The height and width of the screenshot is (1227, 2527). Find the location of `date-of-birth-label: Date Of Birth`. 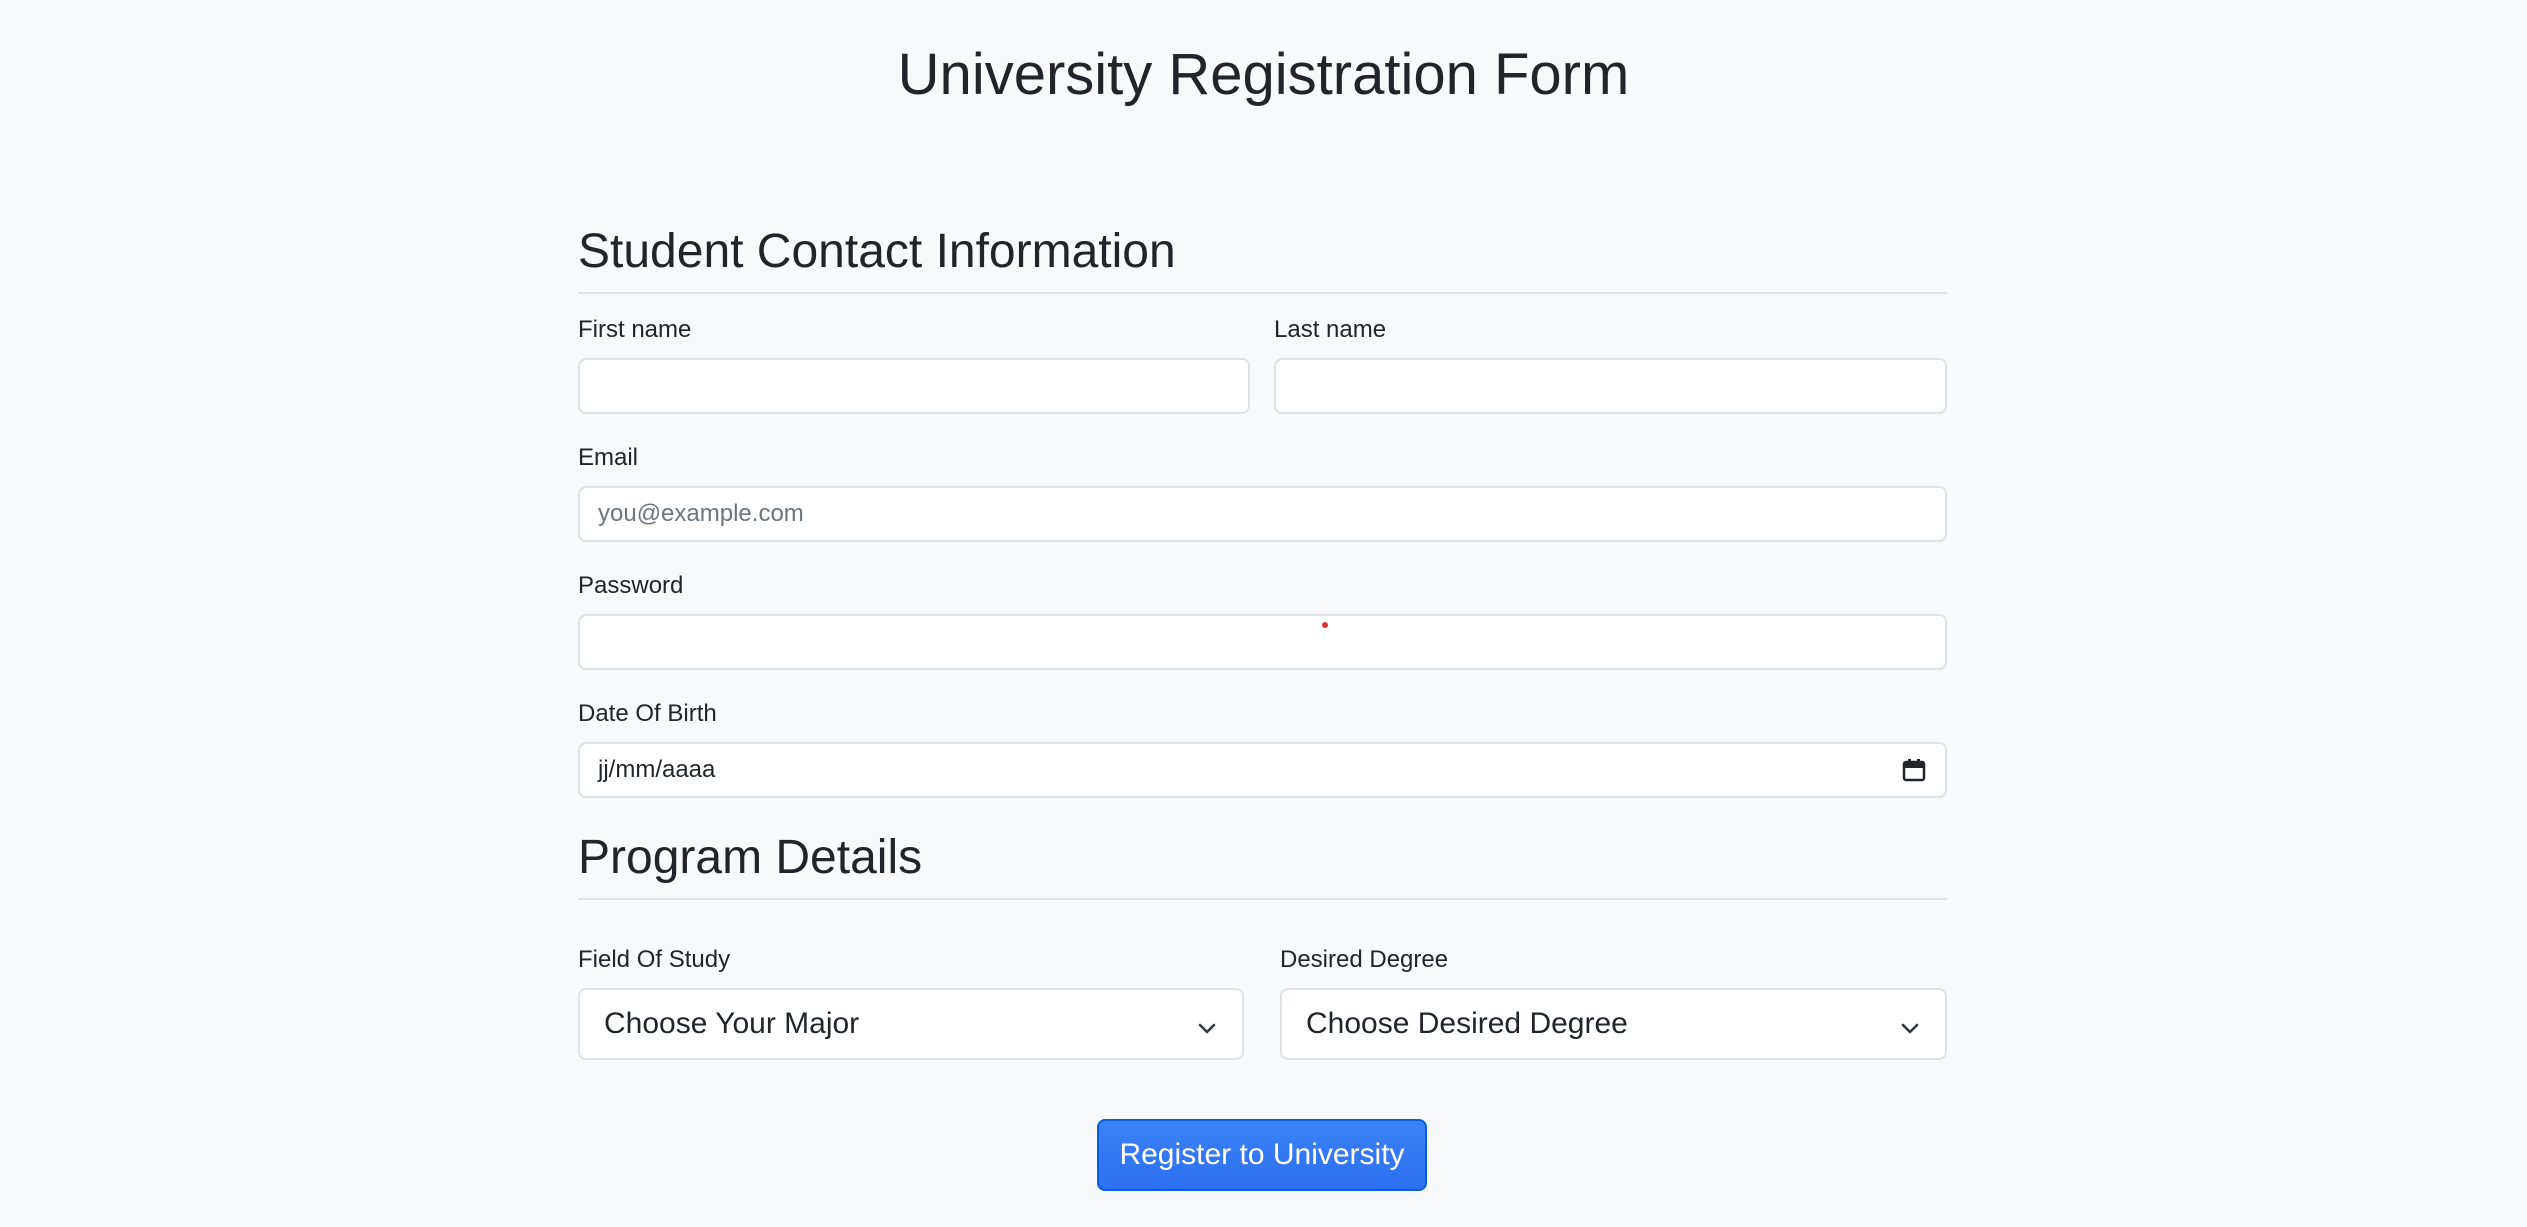

date-of-birth-label: Date Of Birth is located at coordinates (647, 713).